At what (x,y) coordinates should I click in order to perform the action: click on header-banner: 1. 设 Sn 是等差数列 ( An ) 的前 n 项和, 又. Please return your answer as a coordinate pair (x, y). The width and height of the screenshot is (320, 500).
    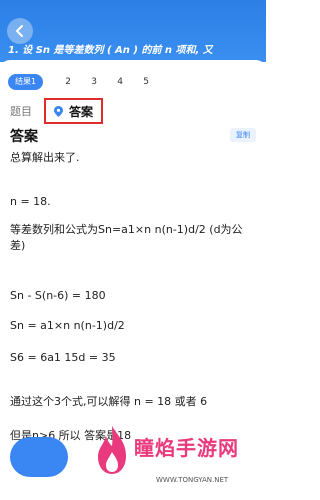
    Looking at the image, I should click on (133, 31).